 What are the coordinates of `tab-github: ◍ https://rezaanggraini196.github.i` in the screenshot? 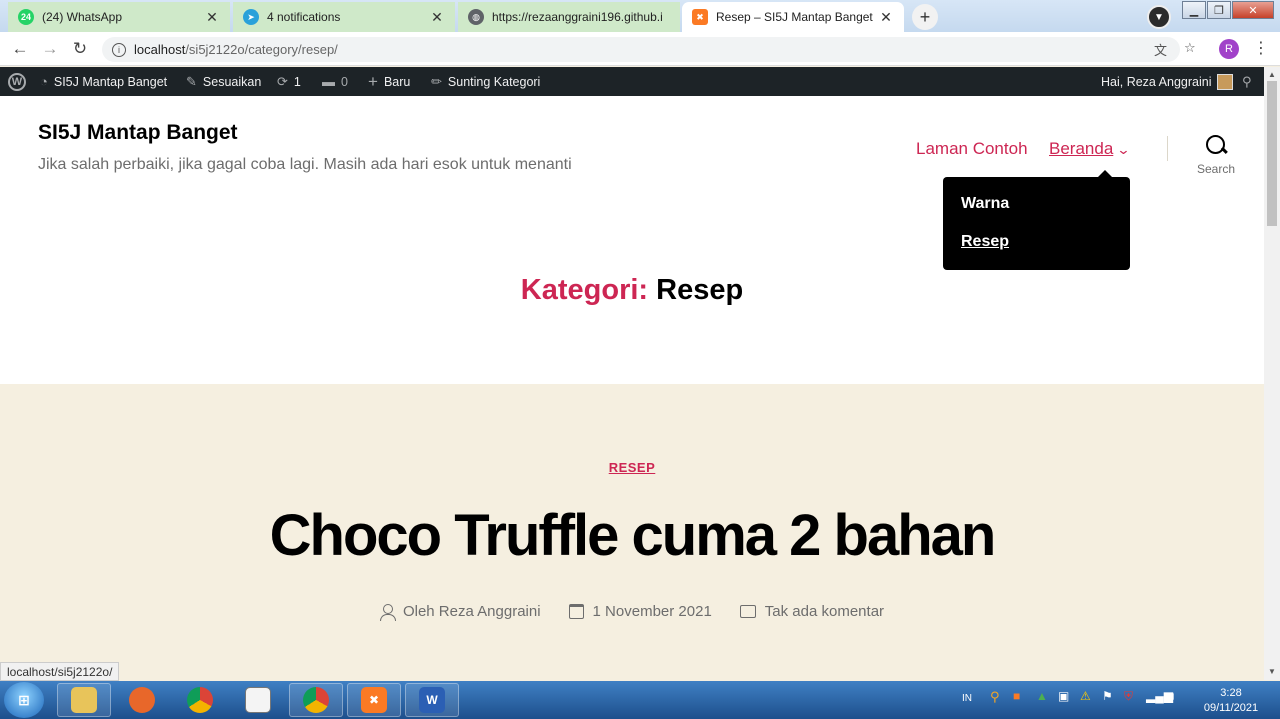 It's located at (569, 17).